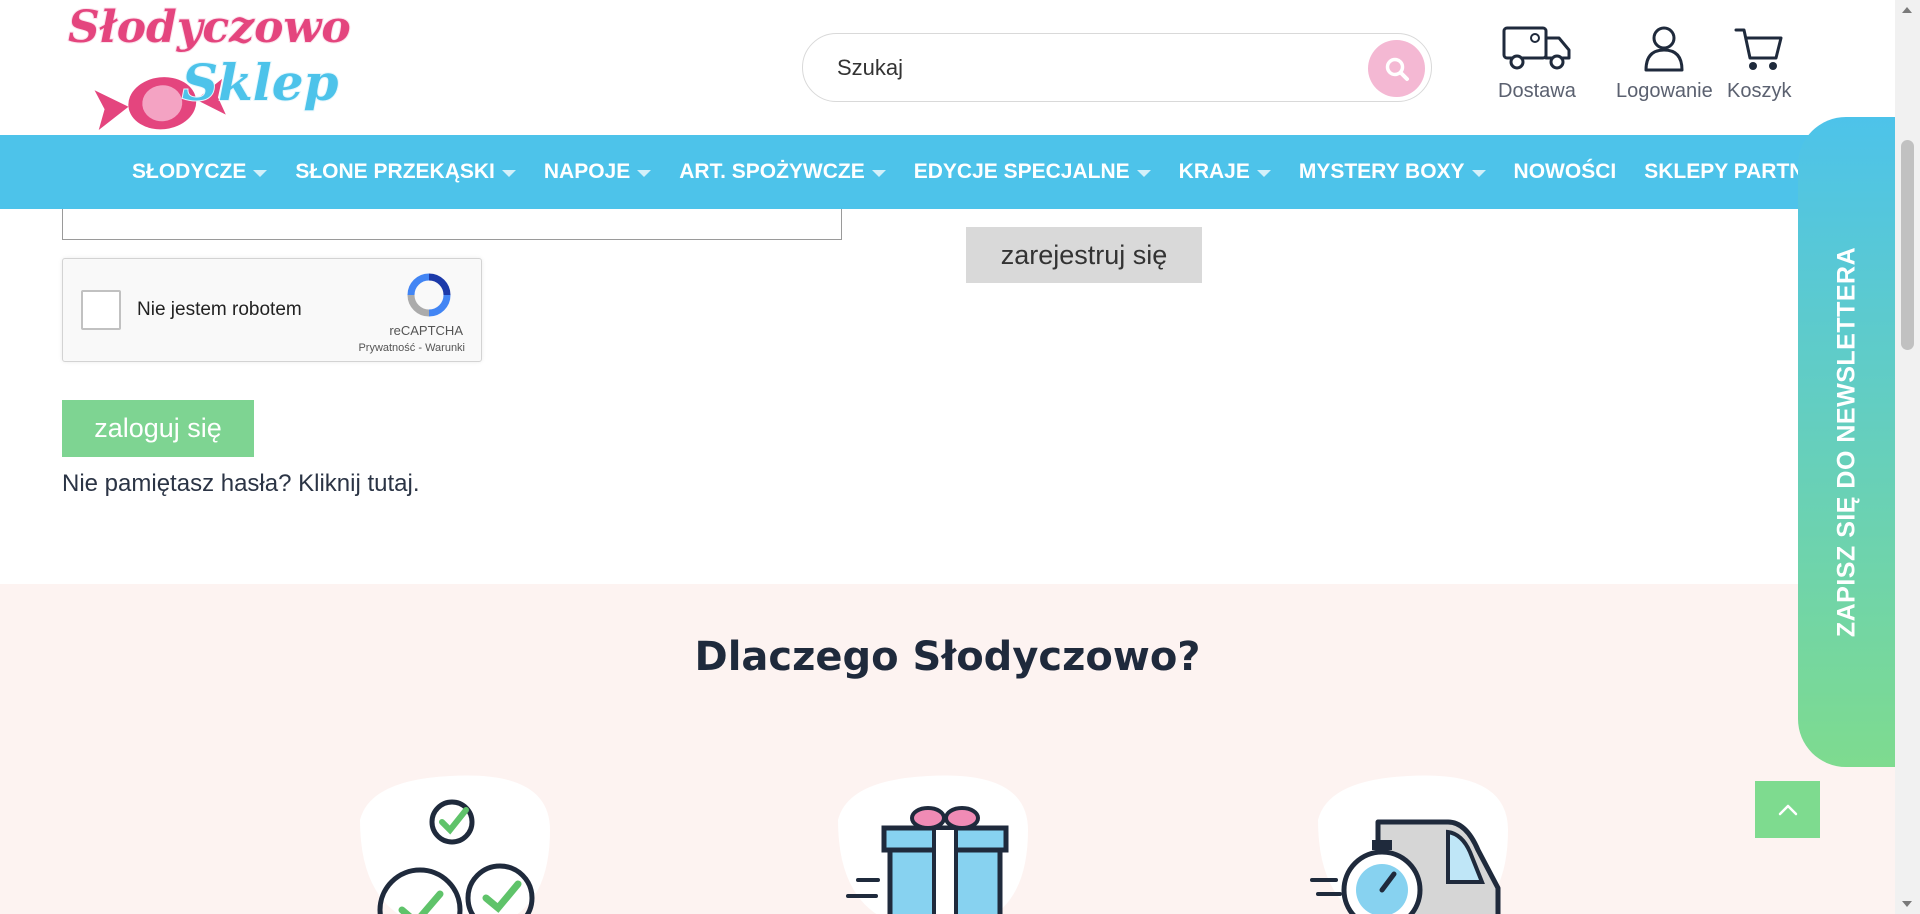  Describe the element at coordinates (101, 310) in the screenshot. I see `recaptcha-checkbox` at that location.